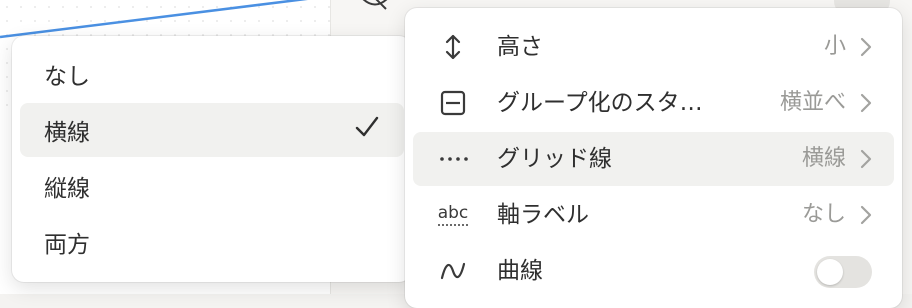  What do you see at coordinates (653, 47) in the screenshot?
I see `menu-row-height: 高さ 小` at bounding box center [653, 47].